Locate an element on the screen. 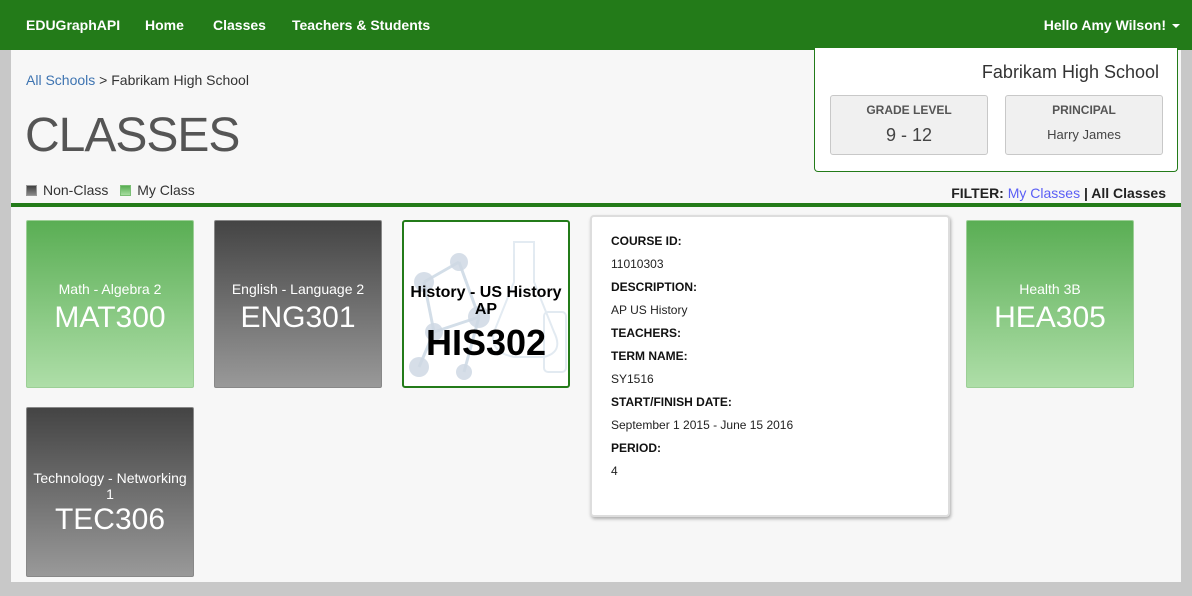 Image resolution: width=1192 pixels, height=596 pixels. class-tile: Technology - Networking 1 TEC306 is located at coordinates (110, 492).